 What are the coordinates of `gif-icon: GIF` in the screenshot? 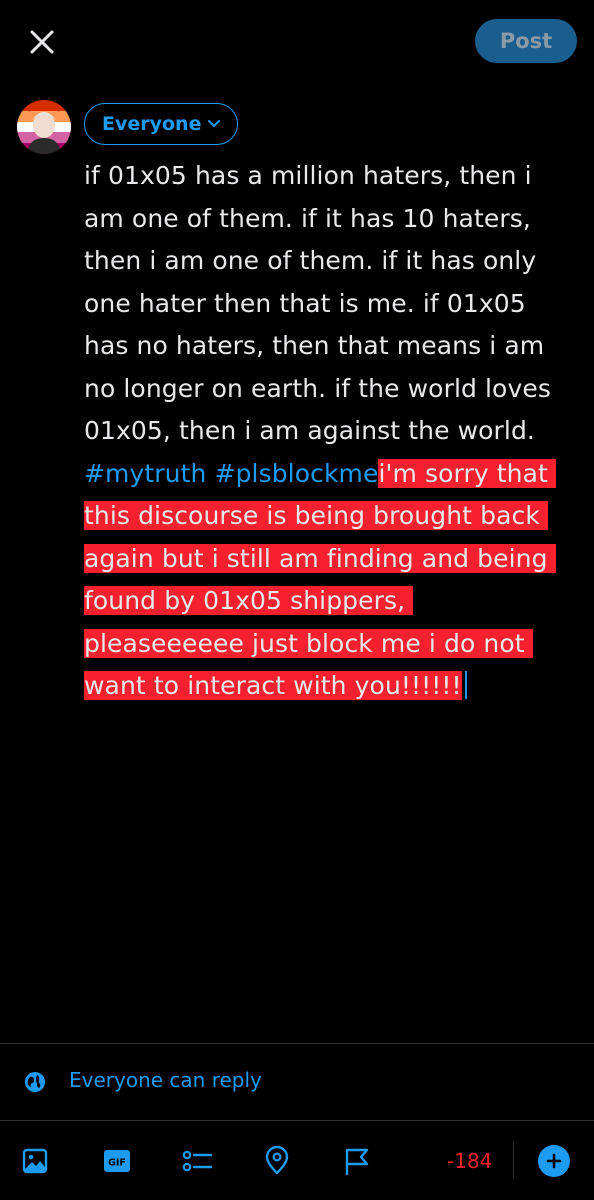 It's located at (117, 1161).